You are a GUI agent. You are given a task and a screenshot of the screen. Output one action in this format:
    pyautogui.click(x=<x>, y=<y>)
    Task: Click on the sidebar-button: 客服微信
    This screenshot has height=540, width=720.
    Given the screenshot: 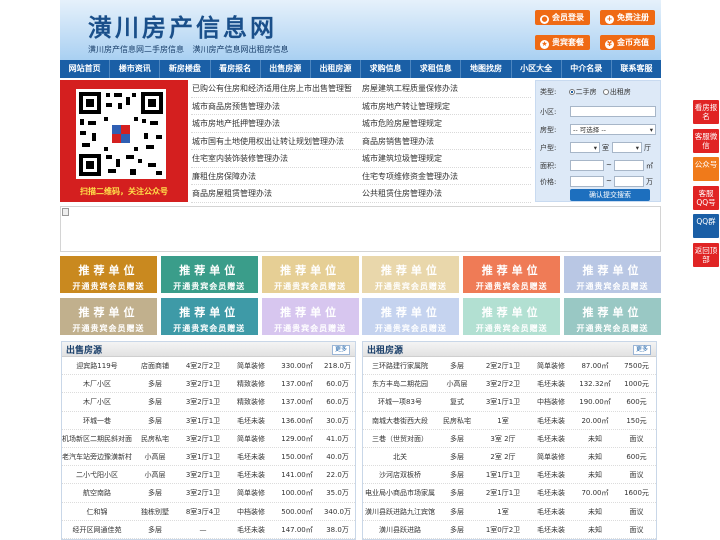 What is the action you would take?
    pyautogui.click(x=706, y=140)
    